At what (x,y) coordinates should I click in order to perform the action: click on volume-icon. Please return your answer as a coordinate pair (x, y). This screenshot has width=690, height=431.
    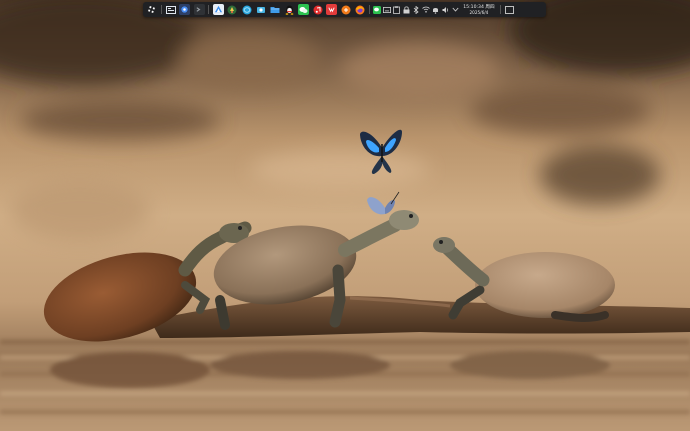
    Looking at the image, I should click on (446, 10).